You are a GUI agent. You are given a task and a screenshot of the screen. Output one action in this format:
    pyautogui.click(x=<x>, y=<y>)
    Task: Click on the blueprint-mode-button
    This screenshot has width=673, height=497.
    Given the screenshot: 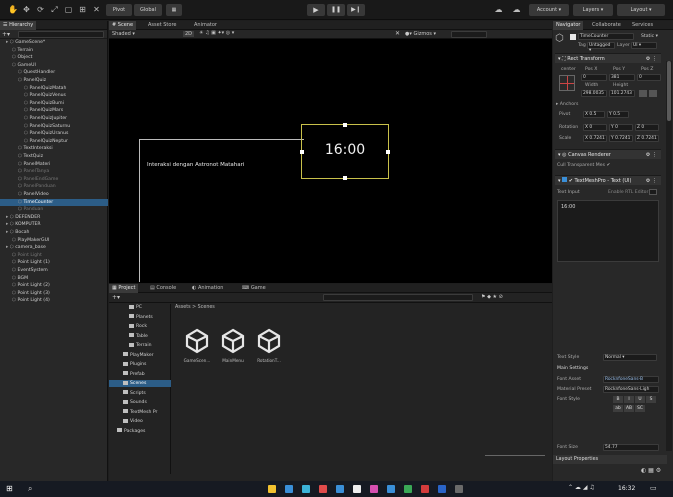 What is the action you would take?
    pyautogui.click(x=643, y=93)
    